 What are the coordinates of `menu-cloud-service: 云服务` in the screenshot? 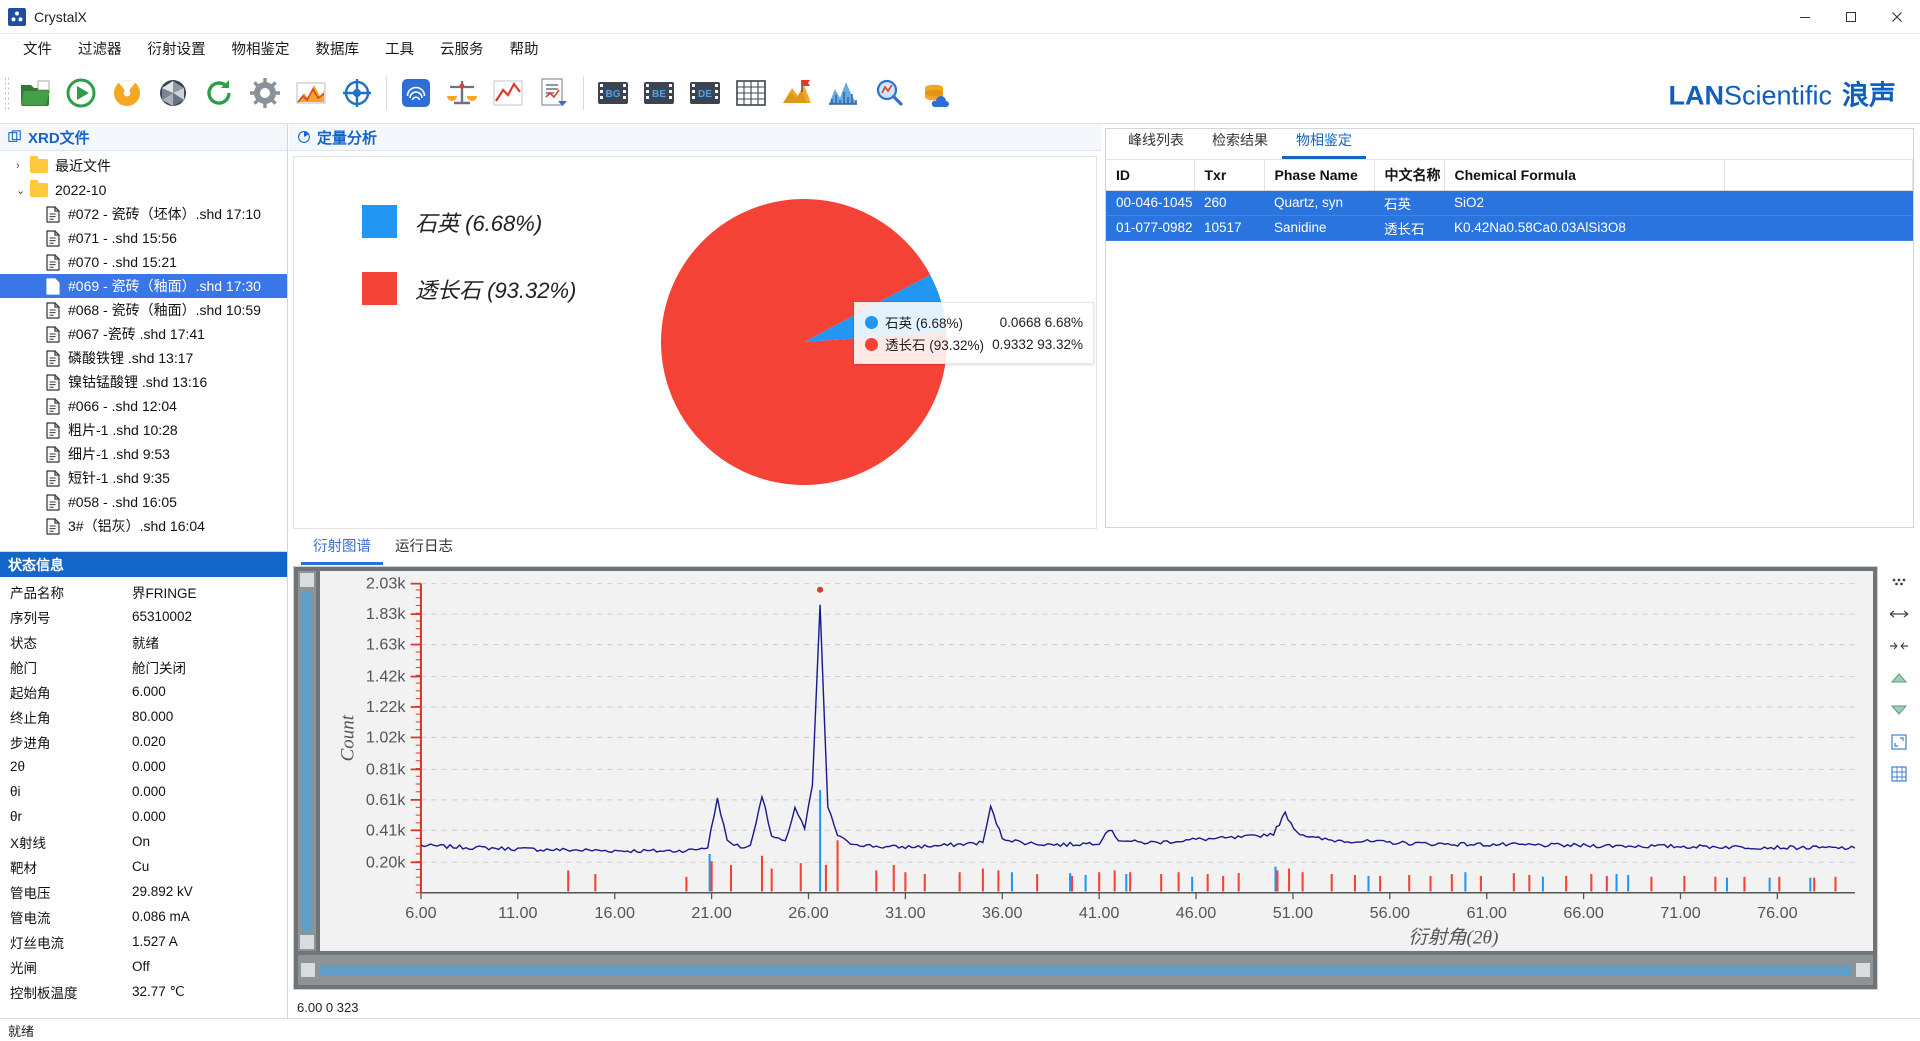 It's located at (462, 48).